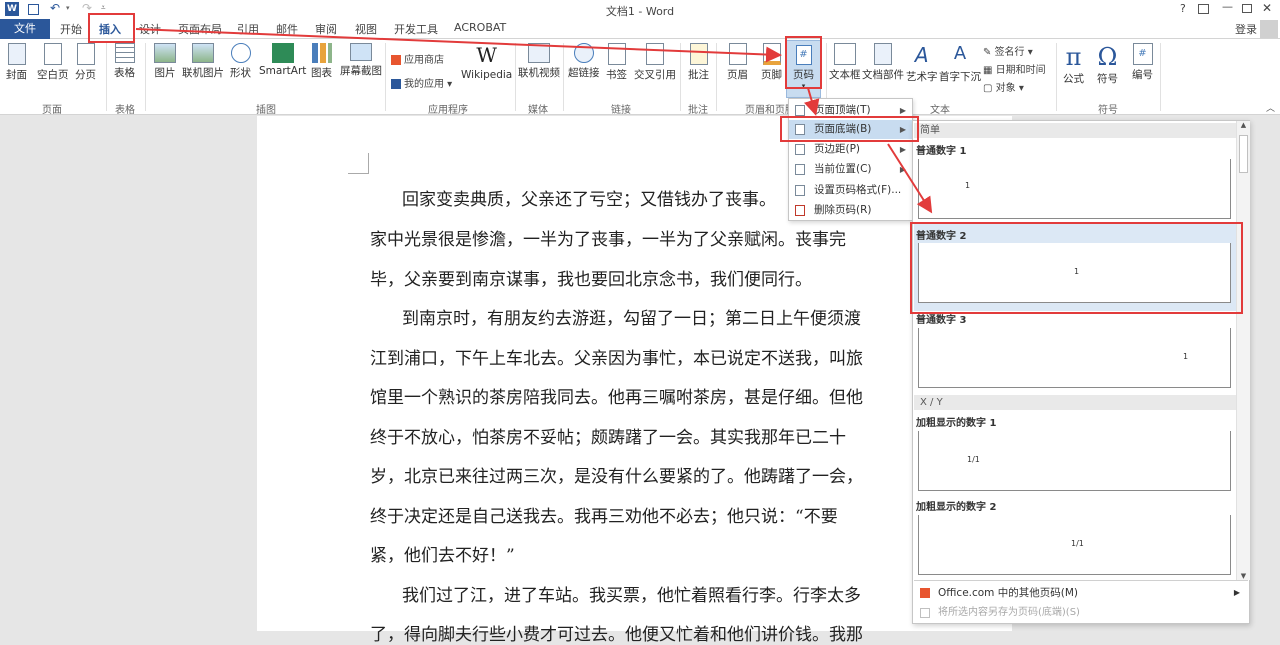 The height and width of the screenshot is (645, 1280). I want to click on login-link: 登录, so click(1246, 29).